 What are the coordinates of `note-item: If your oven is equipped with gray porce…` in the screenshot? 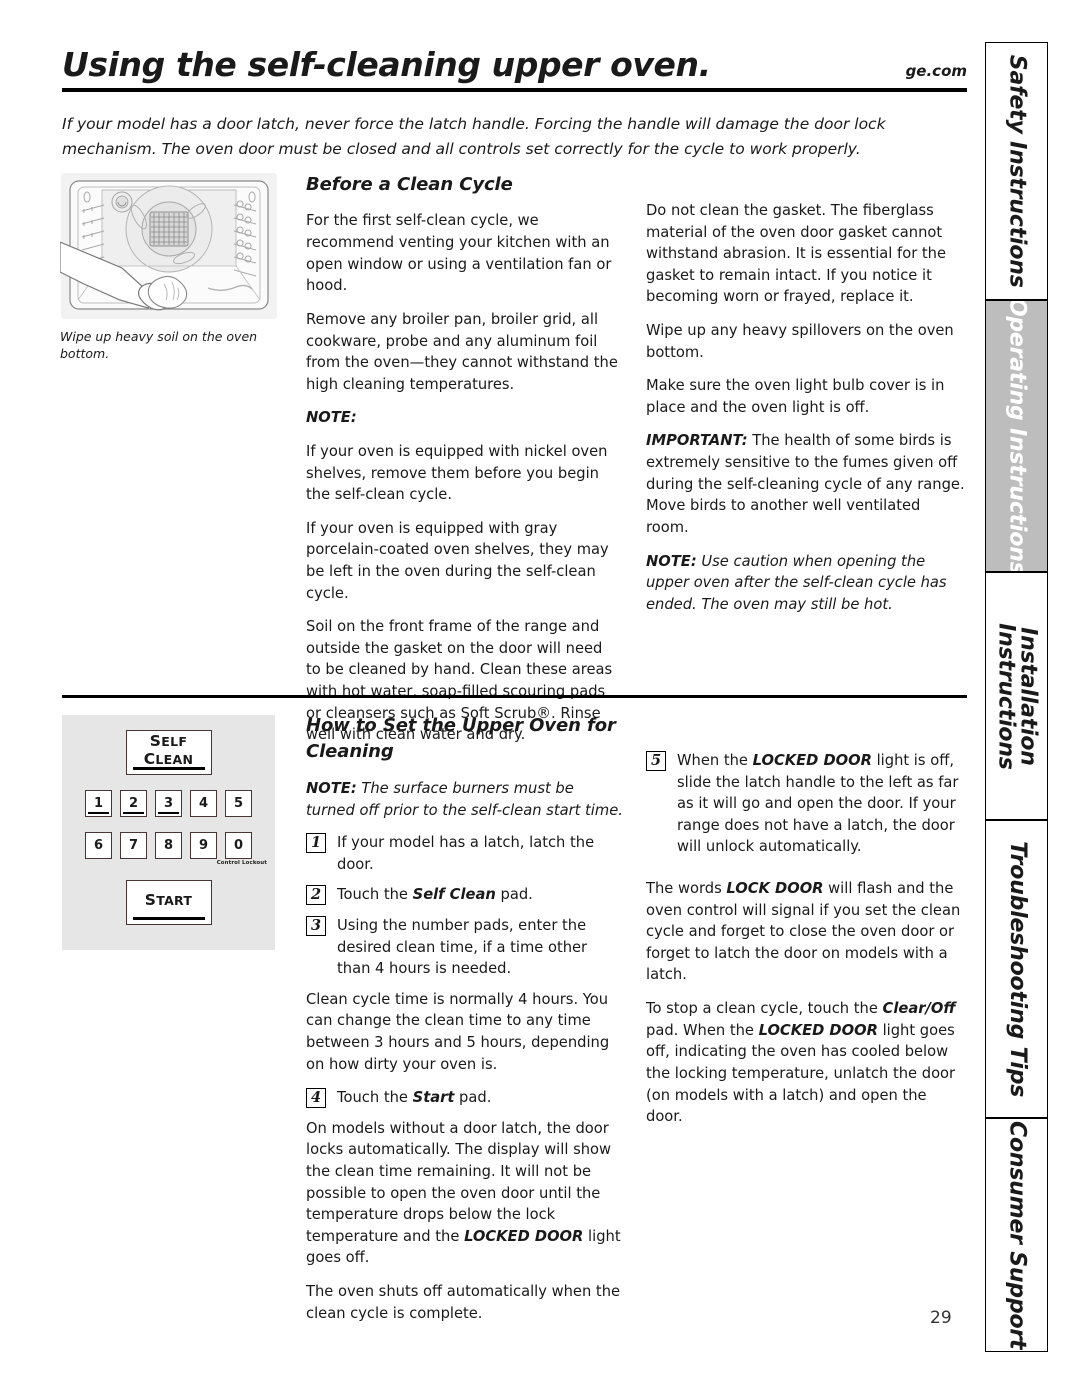 It's located at (457, 560).